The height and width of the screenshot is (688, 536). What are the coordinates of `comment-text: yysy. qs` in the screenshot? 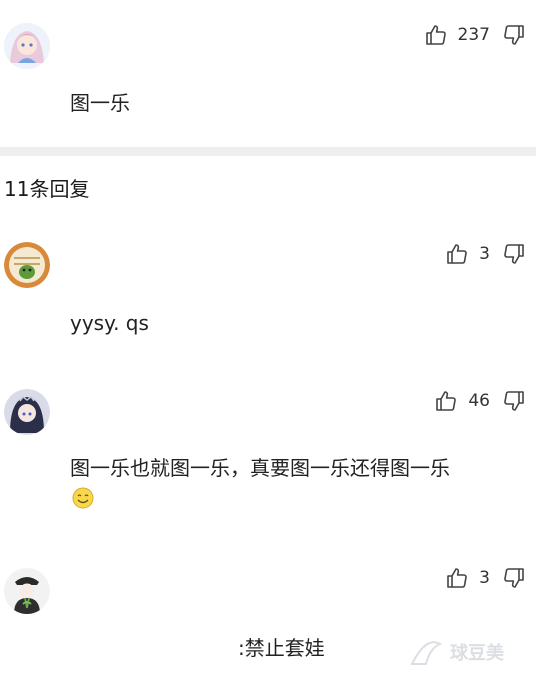 It's located at (109, 323).